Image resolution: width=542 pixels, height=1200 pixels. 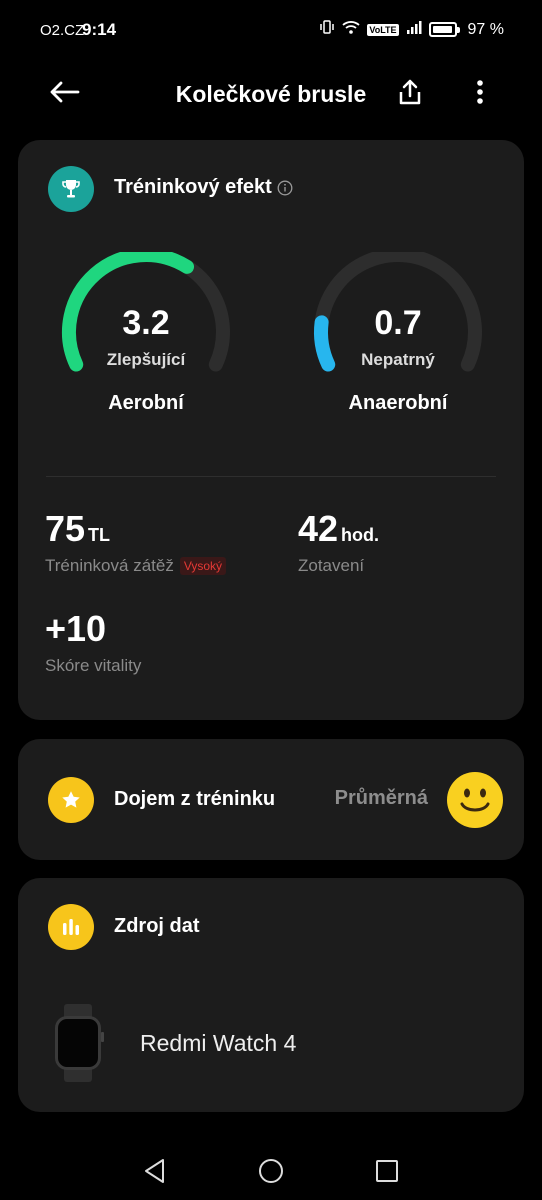 I want to click on anaerobic-label: Anaerobní, so click(x=398, y=403).